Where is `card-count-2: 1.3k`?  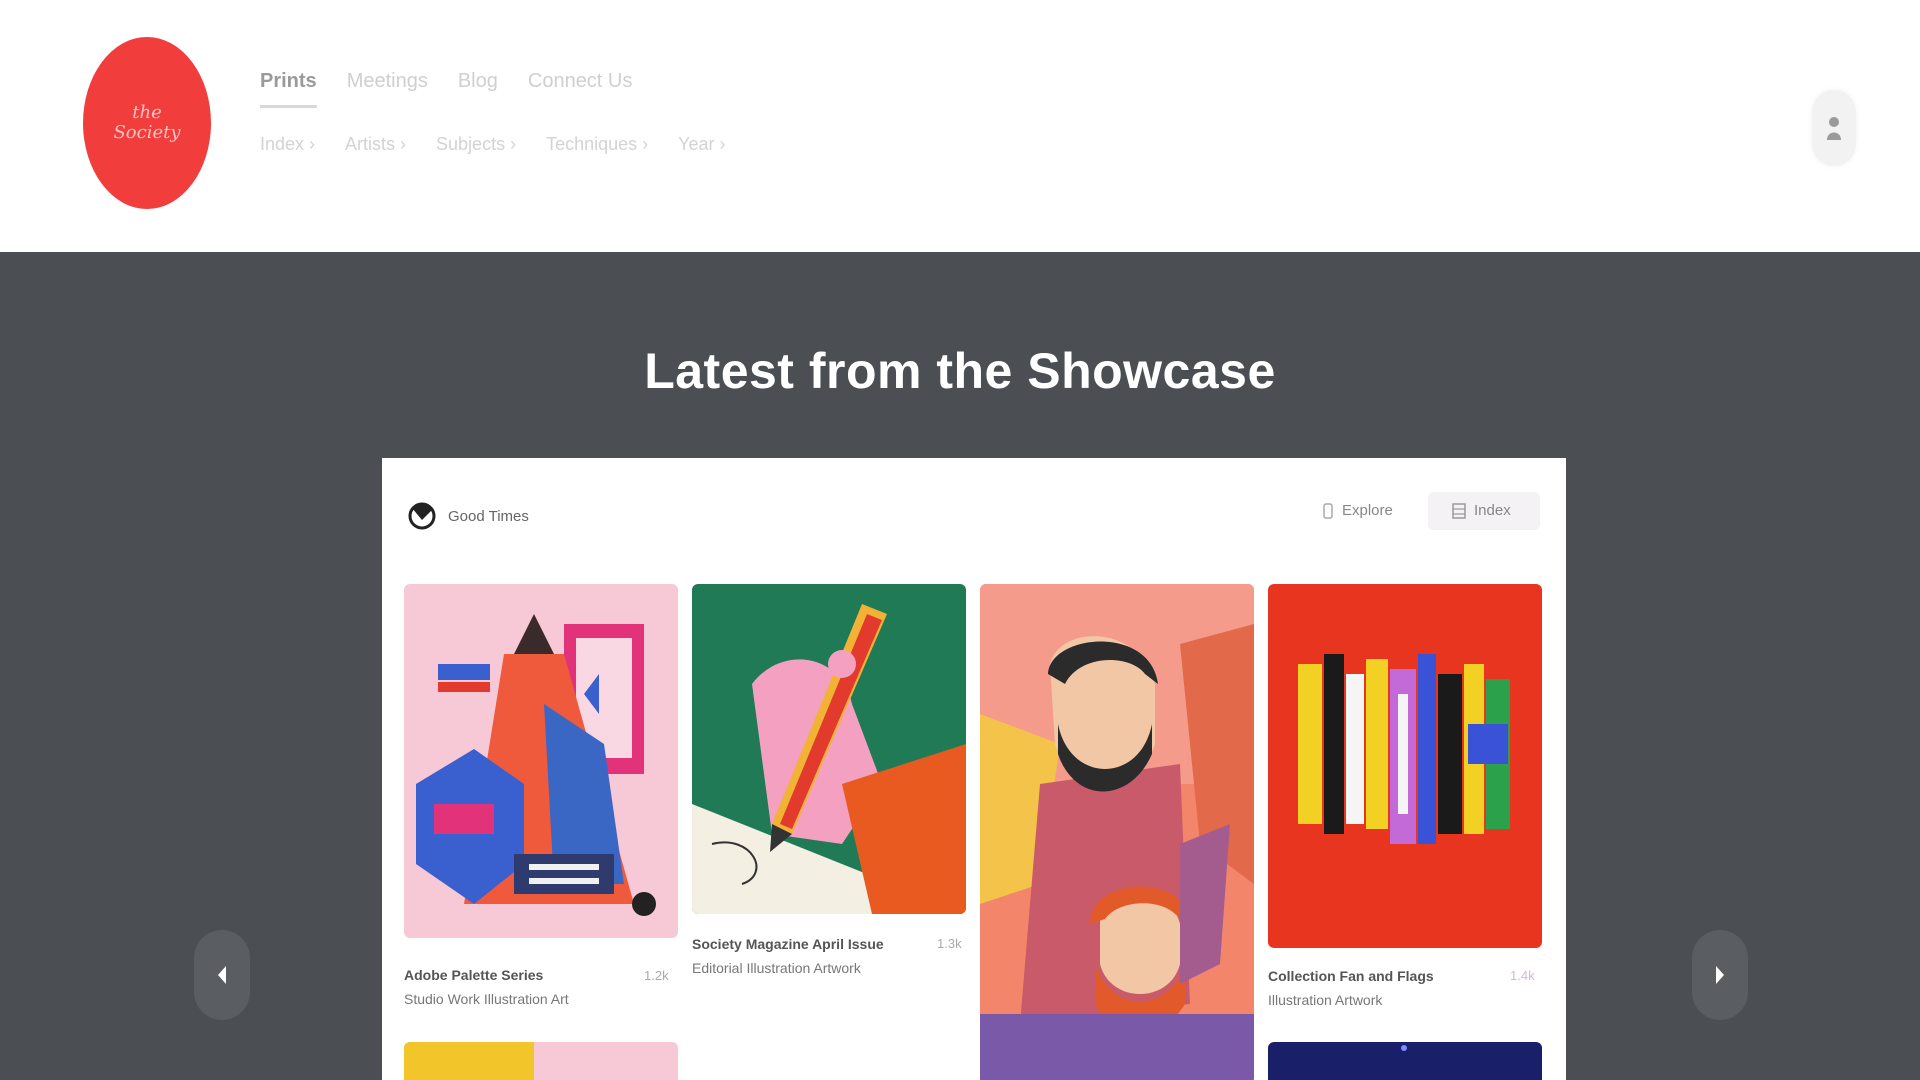
card-count-2: 1.3k is located at coordinates (949, 943).